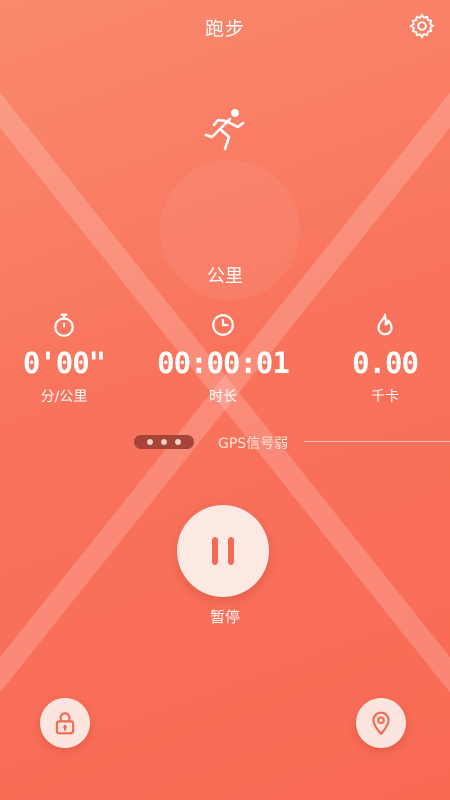 Image resolution: width=450 pixels, height=800 pixels. Describe the element at coordinates (224, 130) in the screenshot. I see `running-man-icon` at that location.